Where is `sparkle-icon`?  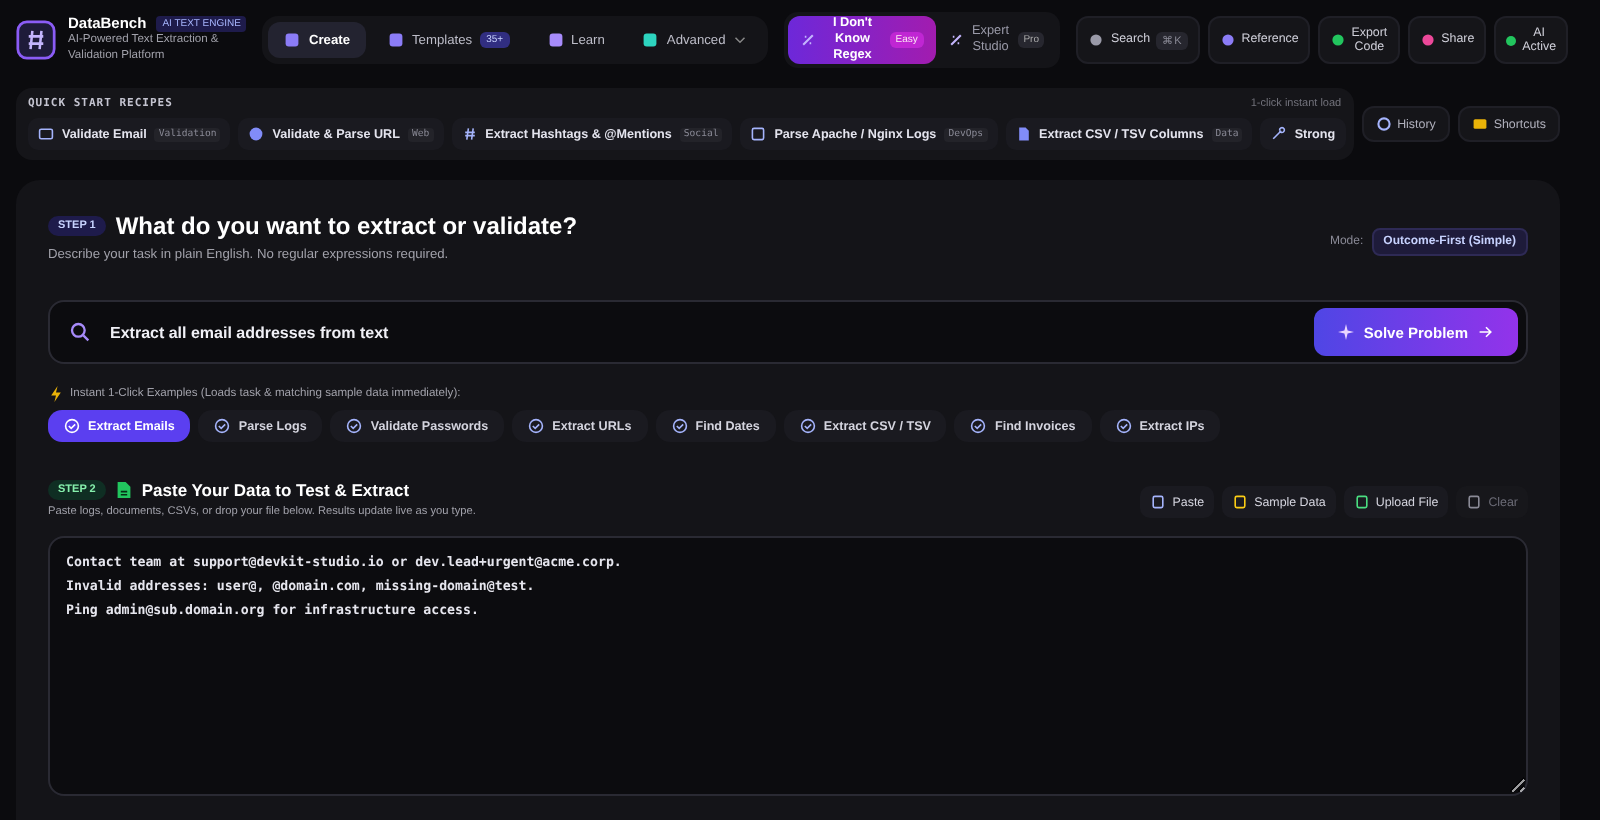 sparkle-icon is located at coordinates (1345, 332).